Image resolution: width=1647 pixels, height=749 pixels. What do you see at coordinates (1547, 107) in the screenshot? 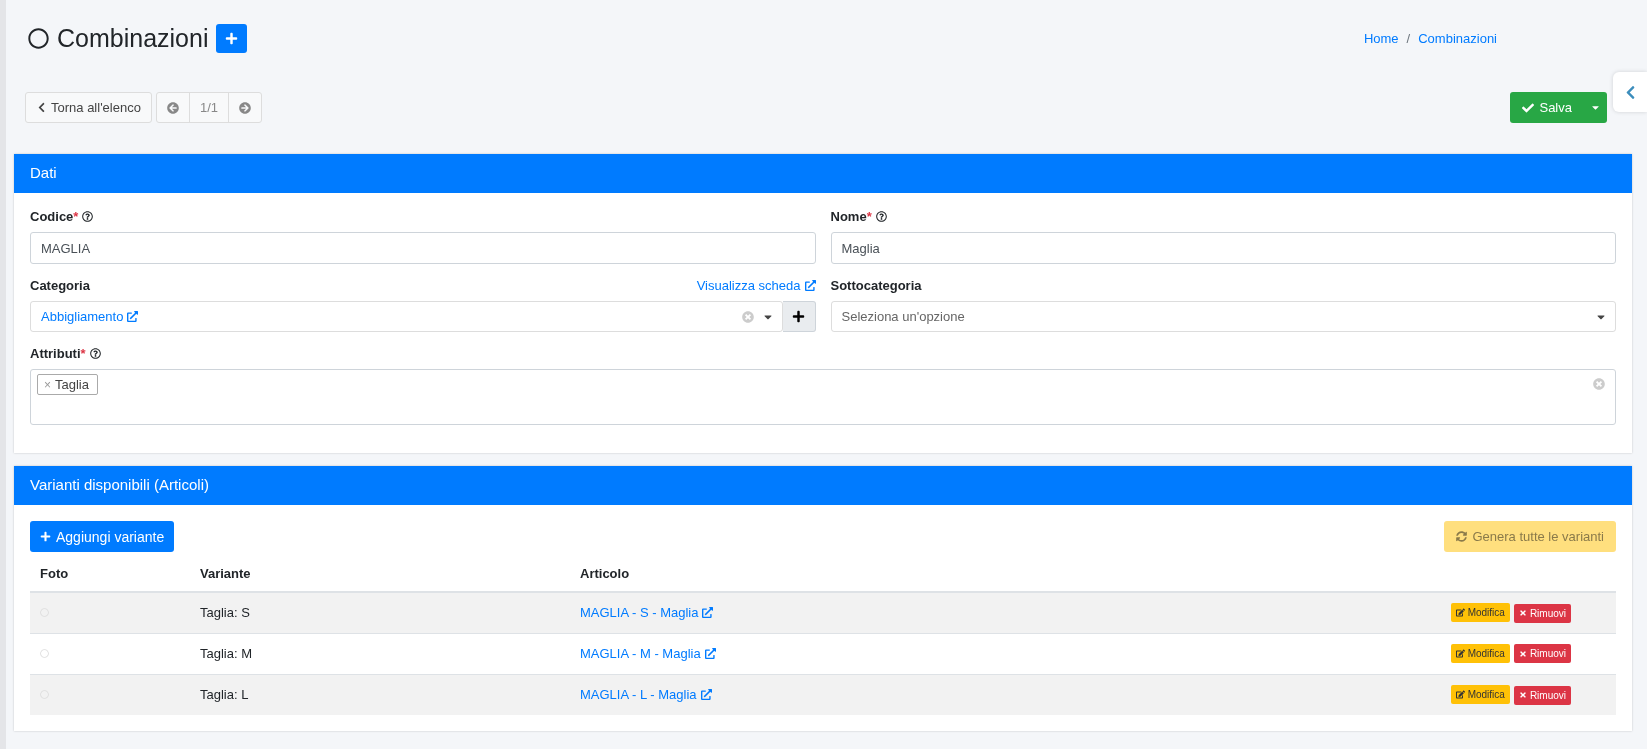
I see `save-button: Salva` at bounding box center [1547, 107].